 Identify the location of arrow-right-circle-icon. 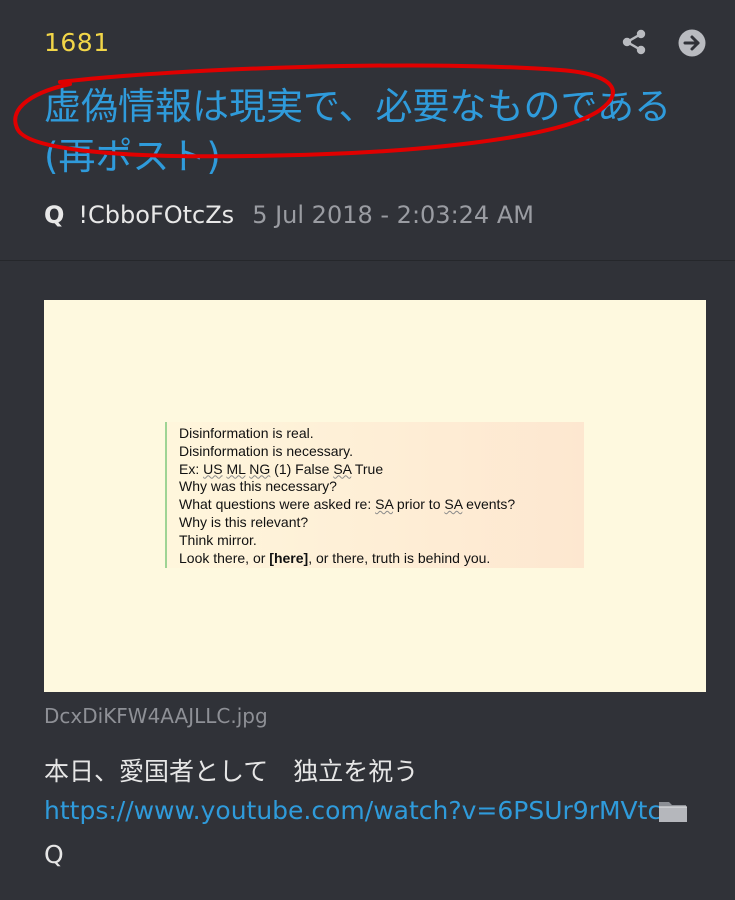
(692, 43).